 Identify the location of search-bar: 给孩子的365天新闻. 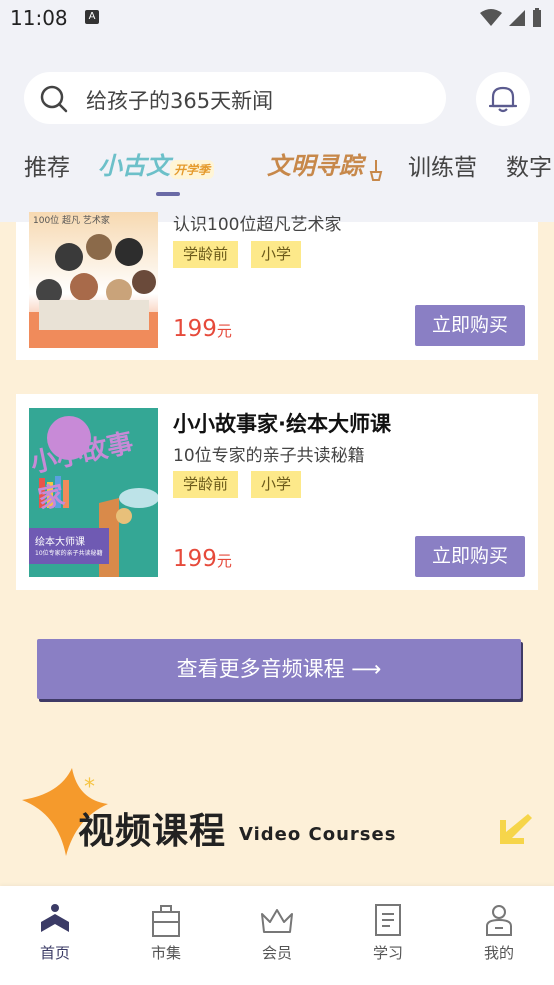
(235, 98).